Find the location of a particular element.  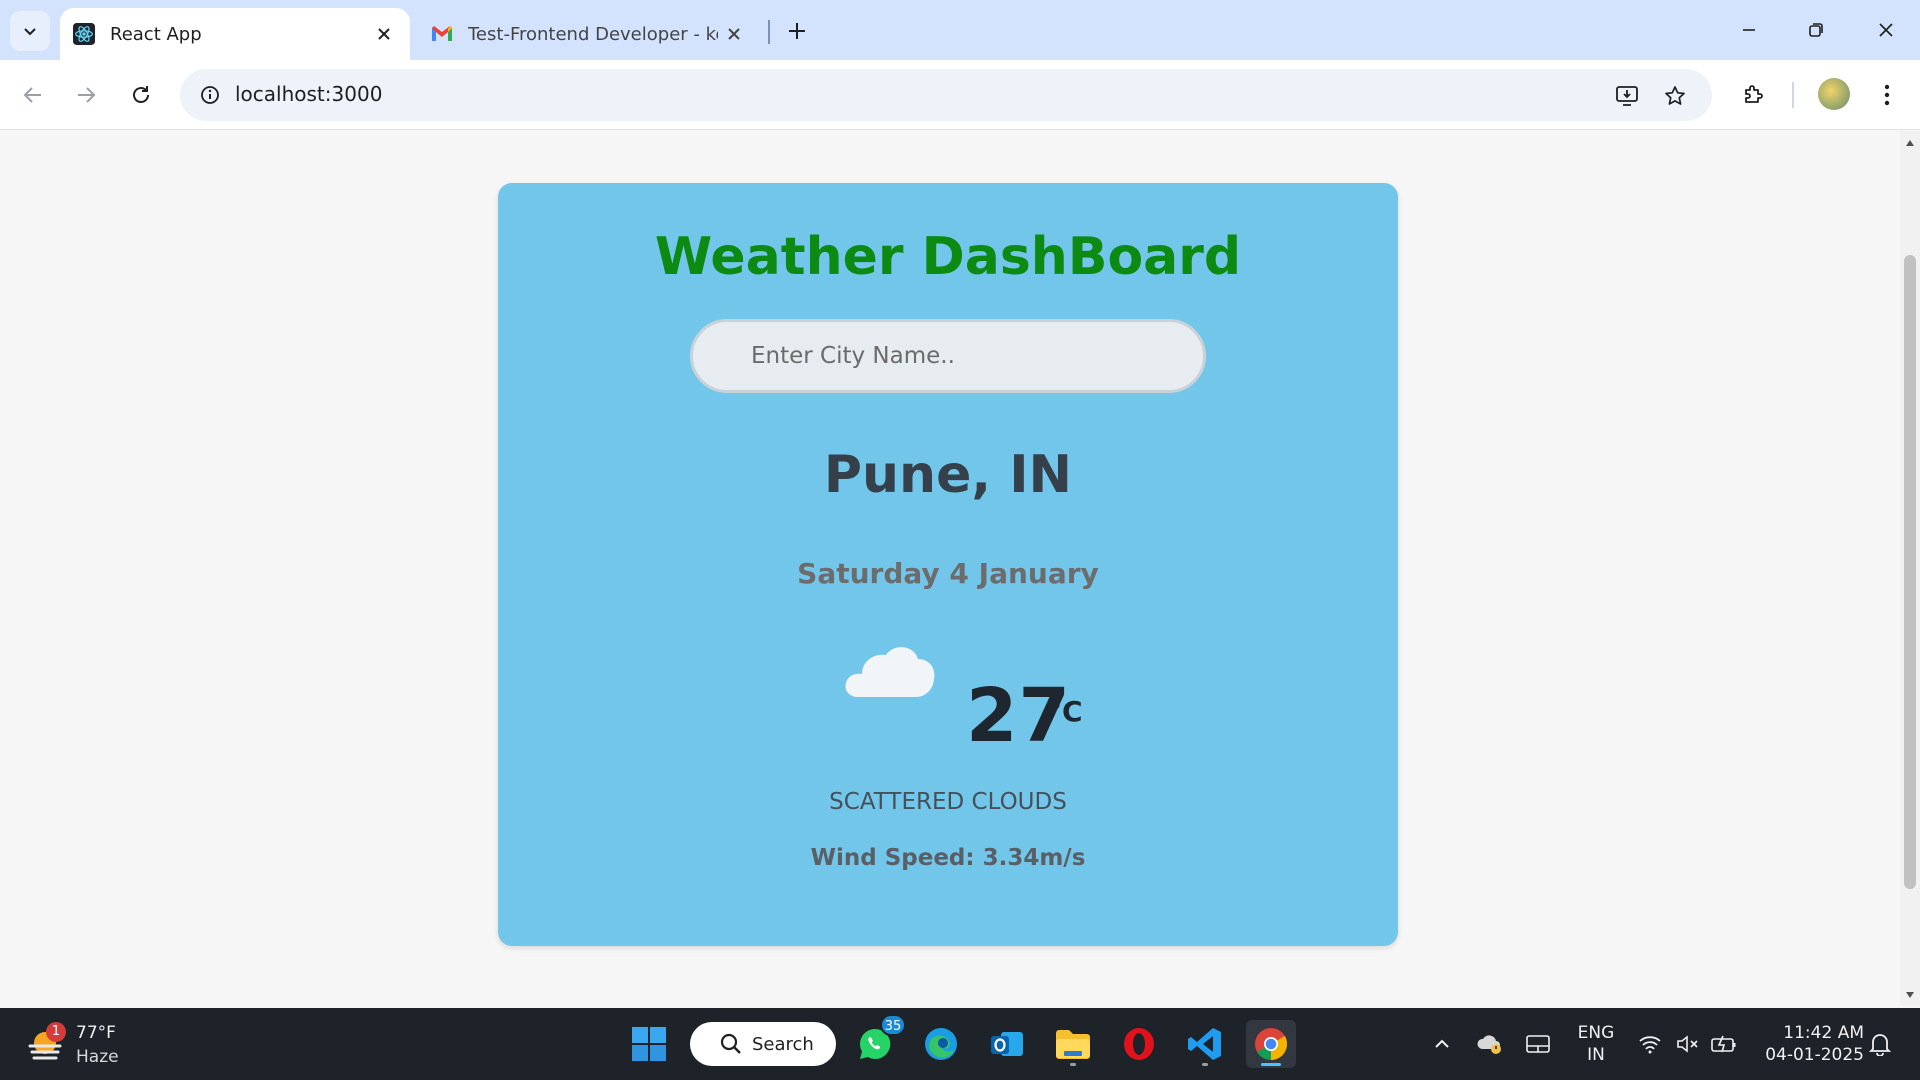

plus-icon is located at coordinates (797, 31).